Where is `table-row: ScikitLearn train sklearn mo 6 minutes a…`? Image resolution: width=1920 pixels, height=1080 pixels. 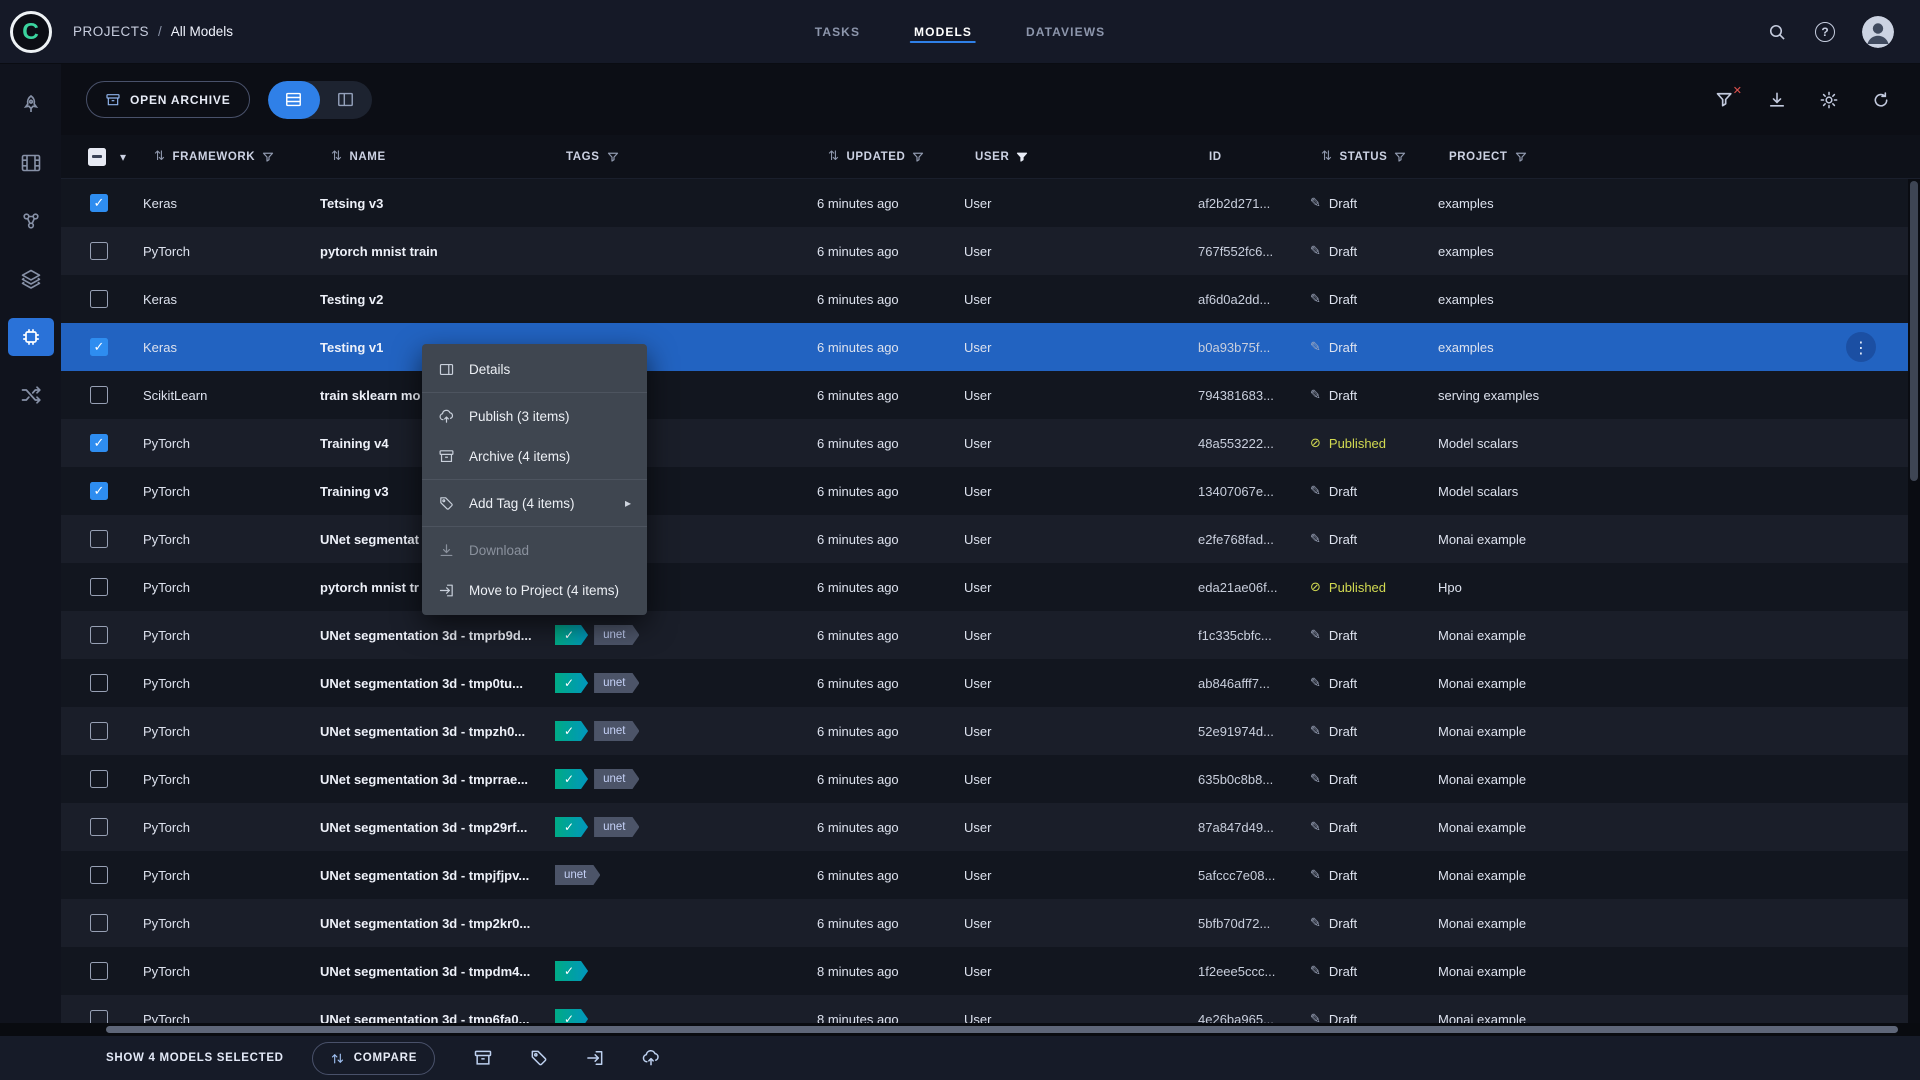
table-row: ScikitLearn train sklearn mo 6 minutes a… is located at coordinates (990, 395).